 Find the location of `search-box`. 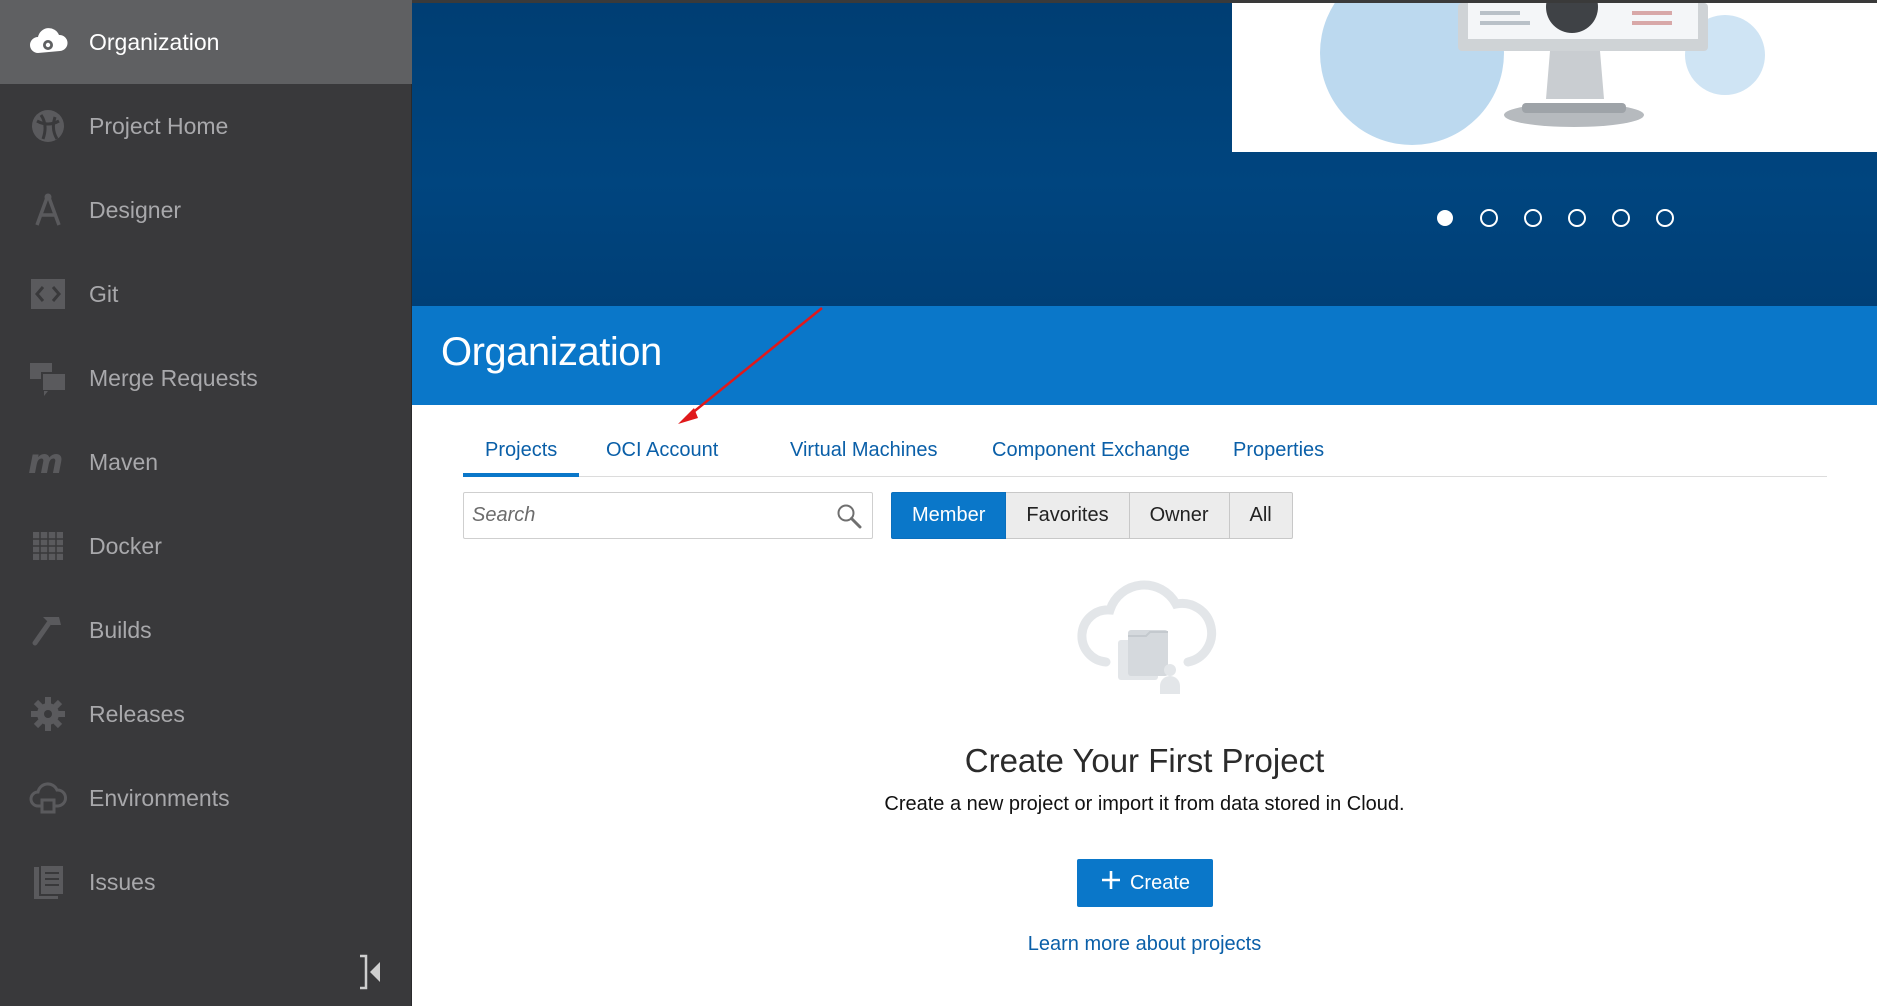

search-box is located at coordinates (668, 515).